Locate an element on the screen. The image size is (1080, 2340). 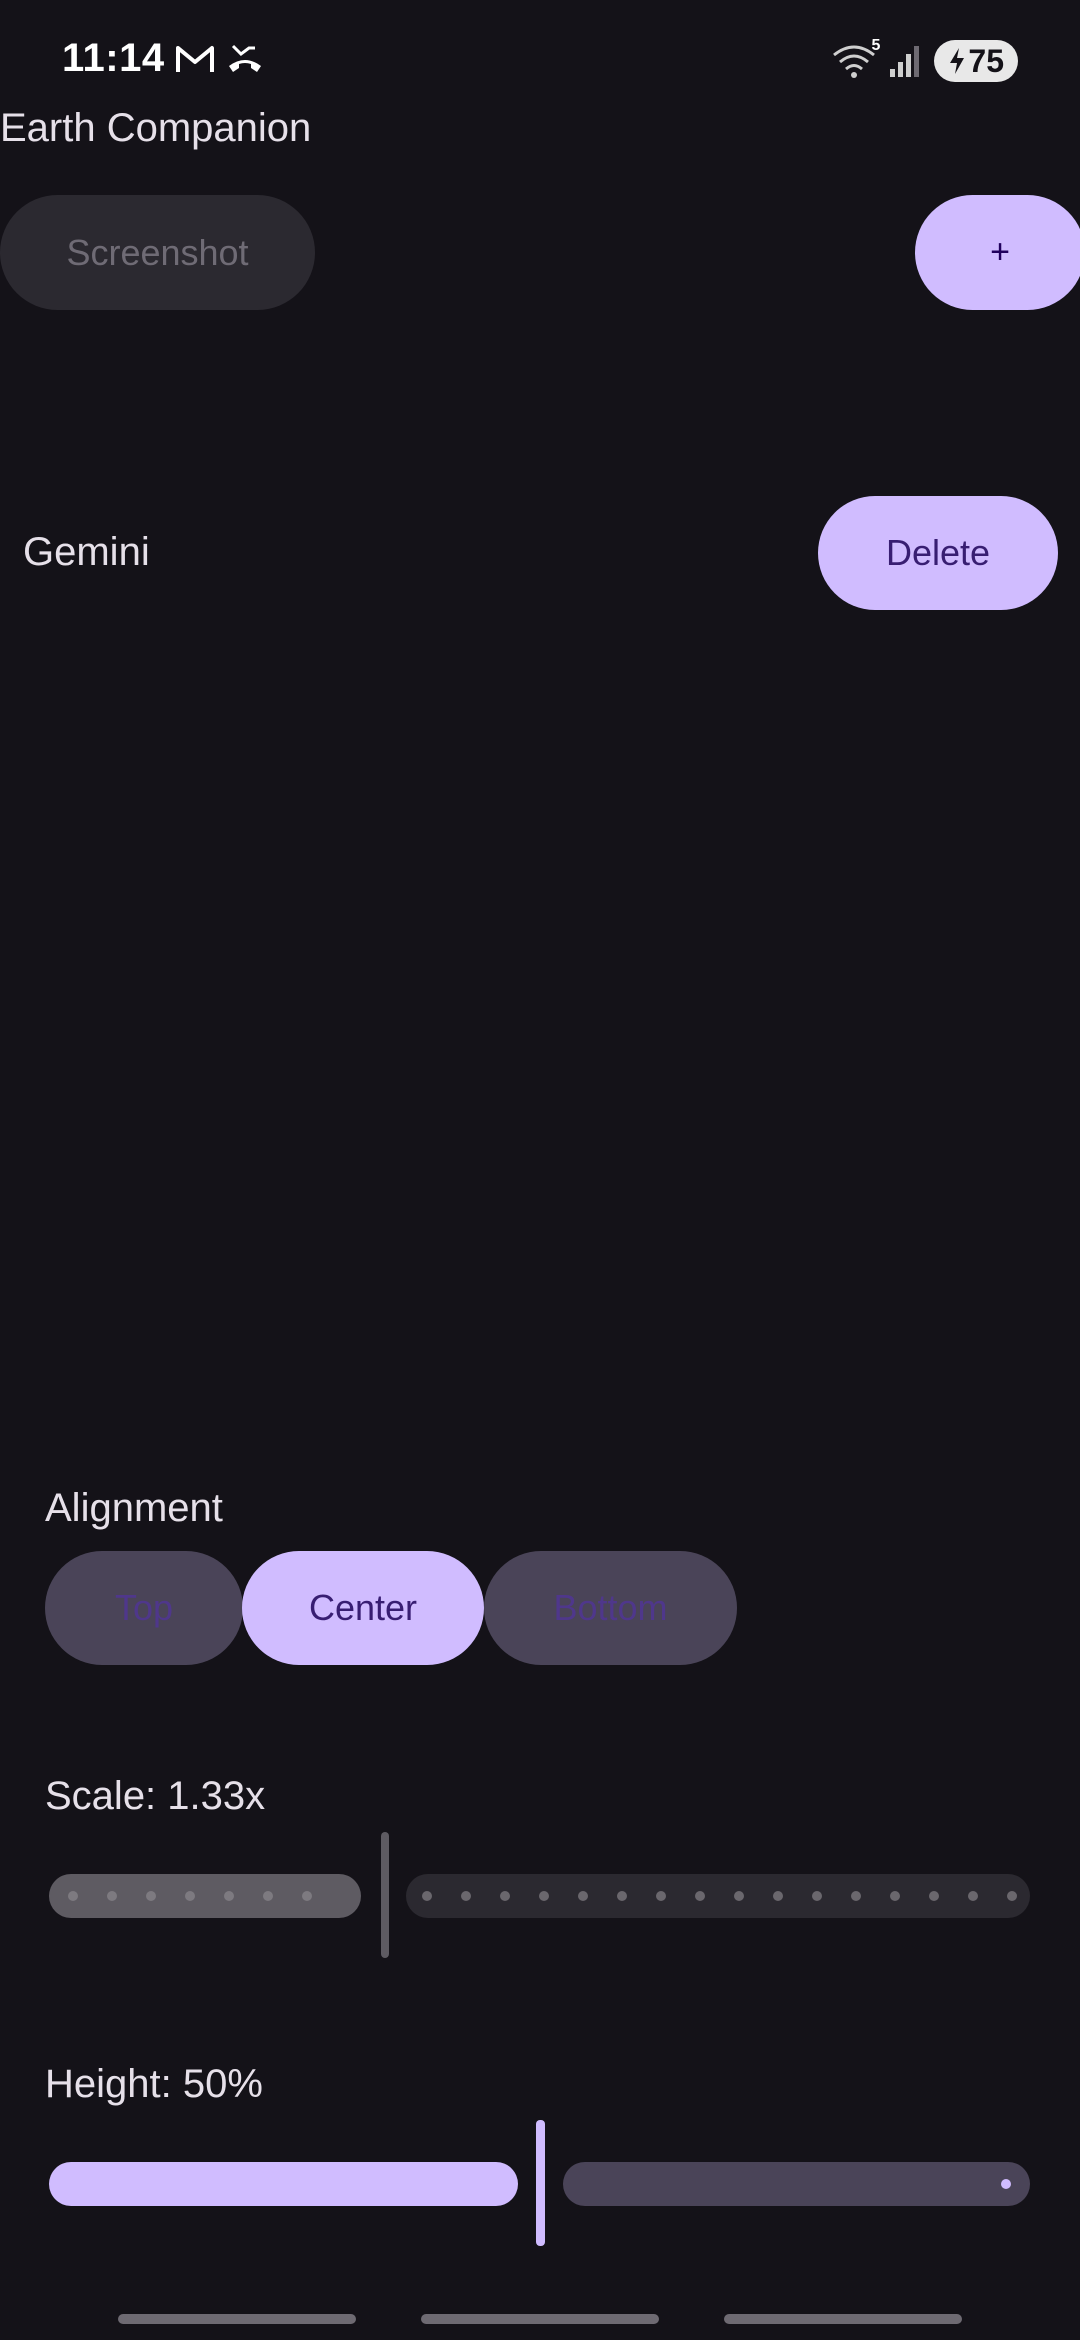
item-name: Gemini is located at coordinates (86, 552).